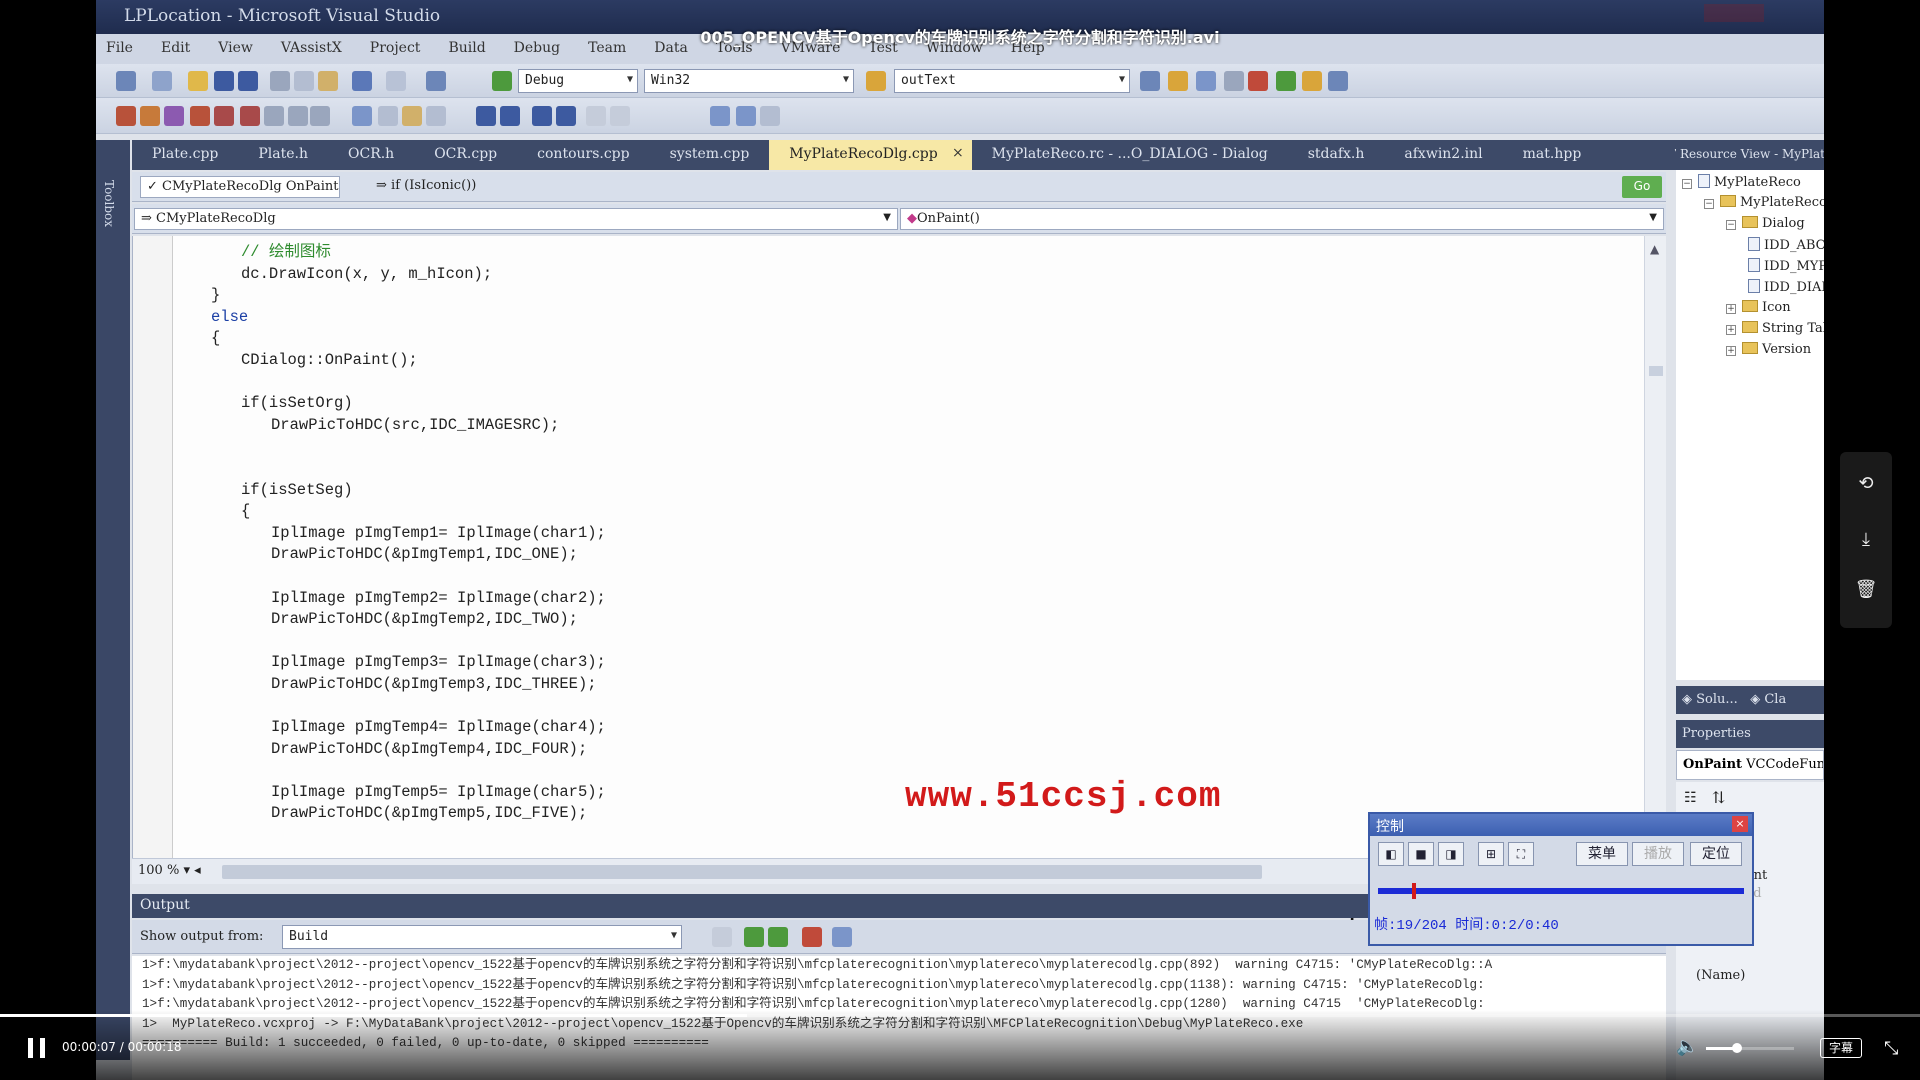 This screenshot has width=1920, height=1080. What do you see at coordinates (1720, 975) in the screenshot?
I see `property-row: (Name)` at bounding box center [1720, 975].